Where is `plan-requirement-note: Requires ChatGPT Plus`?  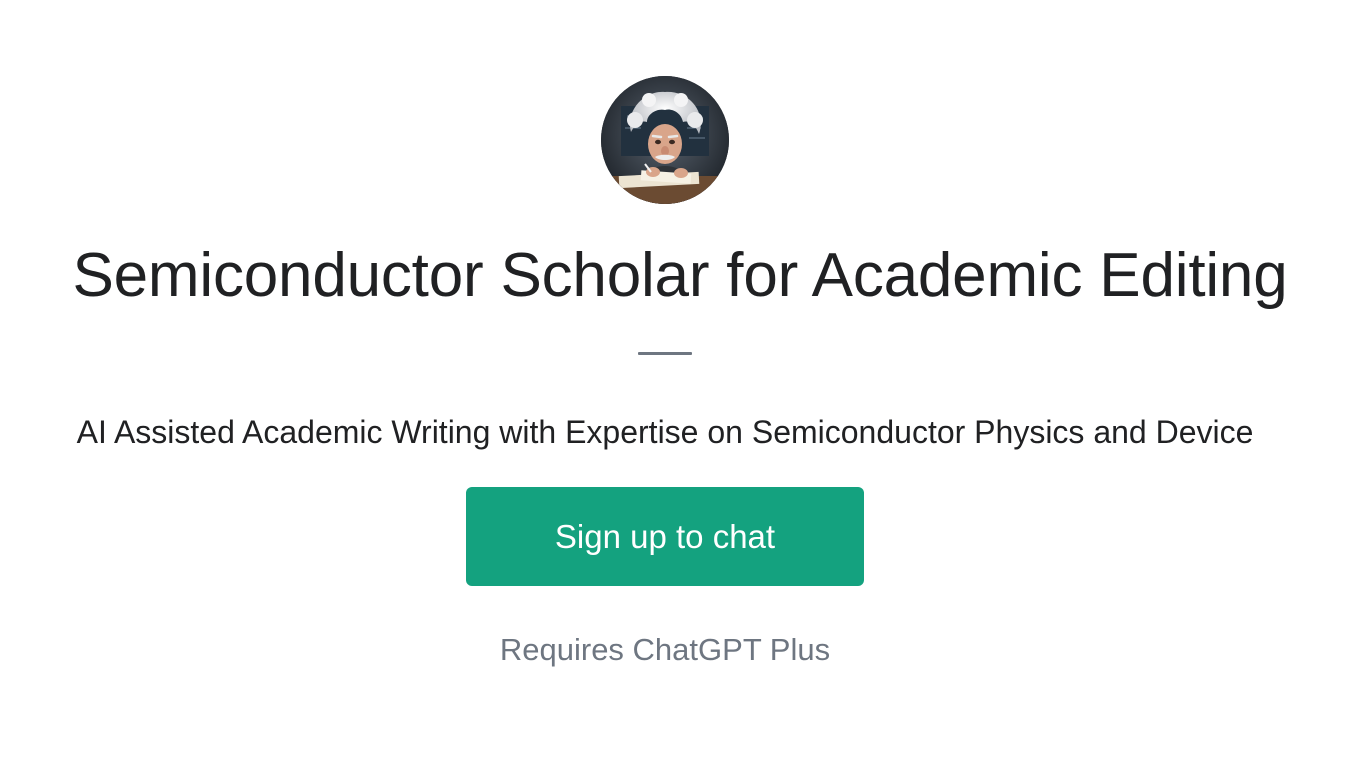 plan-requirement-note: Requires ChatGPT Plus is located at coordinates (665, 649).